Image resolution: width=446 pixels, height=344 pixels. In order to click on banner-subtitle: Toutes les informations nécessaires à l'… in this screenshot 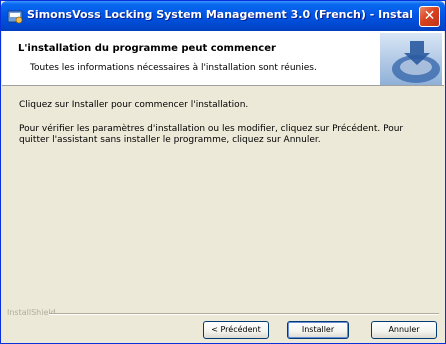, I will do `click(173, 68)`.